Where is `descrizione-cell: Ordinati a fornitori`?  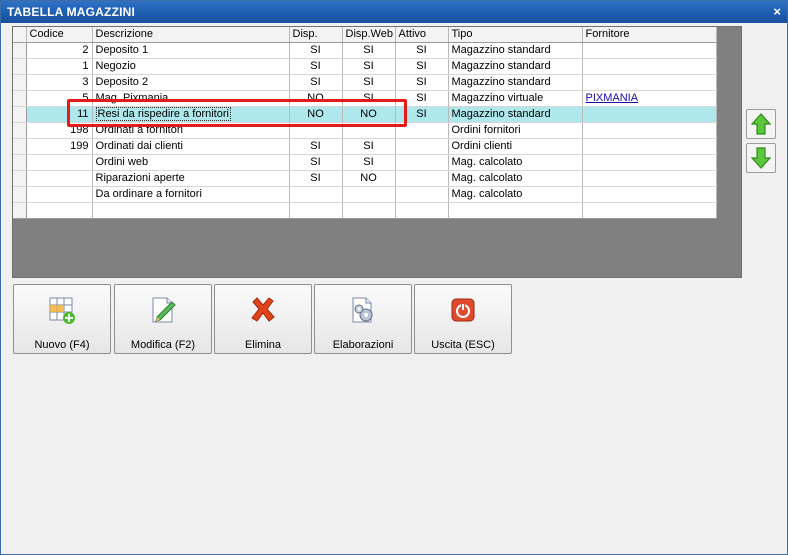
descrizione-cell: Ordinati a fornitori is located at coordinates (191, 130).